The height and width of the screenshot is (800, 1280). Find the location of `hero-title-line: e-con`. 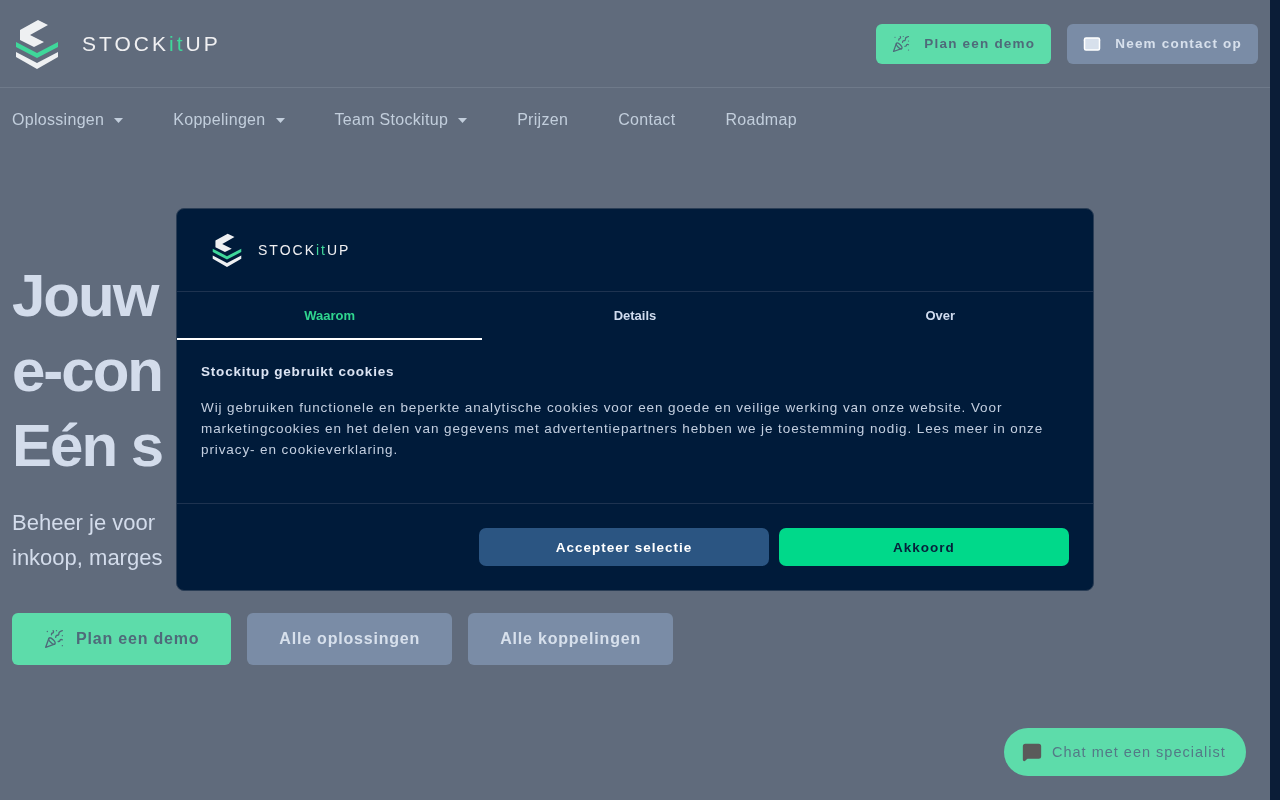

hero-title-line: e-con is located at coordinates (87, 371).